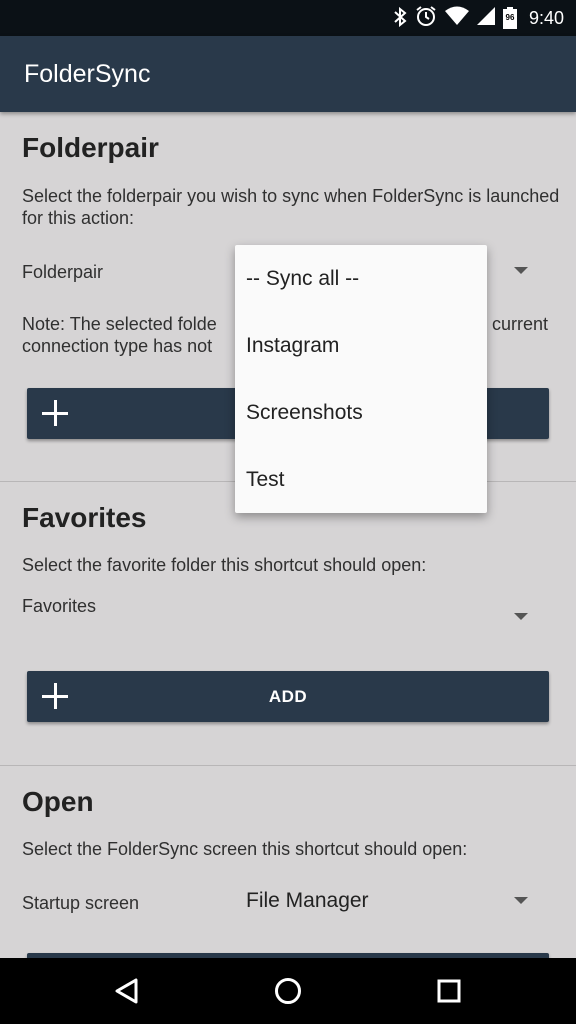 Image resolution: width=576 pixels, height=1024 pixels. I want to click on dropdown-option-instagram: Instagram, so click(361, 345).